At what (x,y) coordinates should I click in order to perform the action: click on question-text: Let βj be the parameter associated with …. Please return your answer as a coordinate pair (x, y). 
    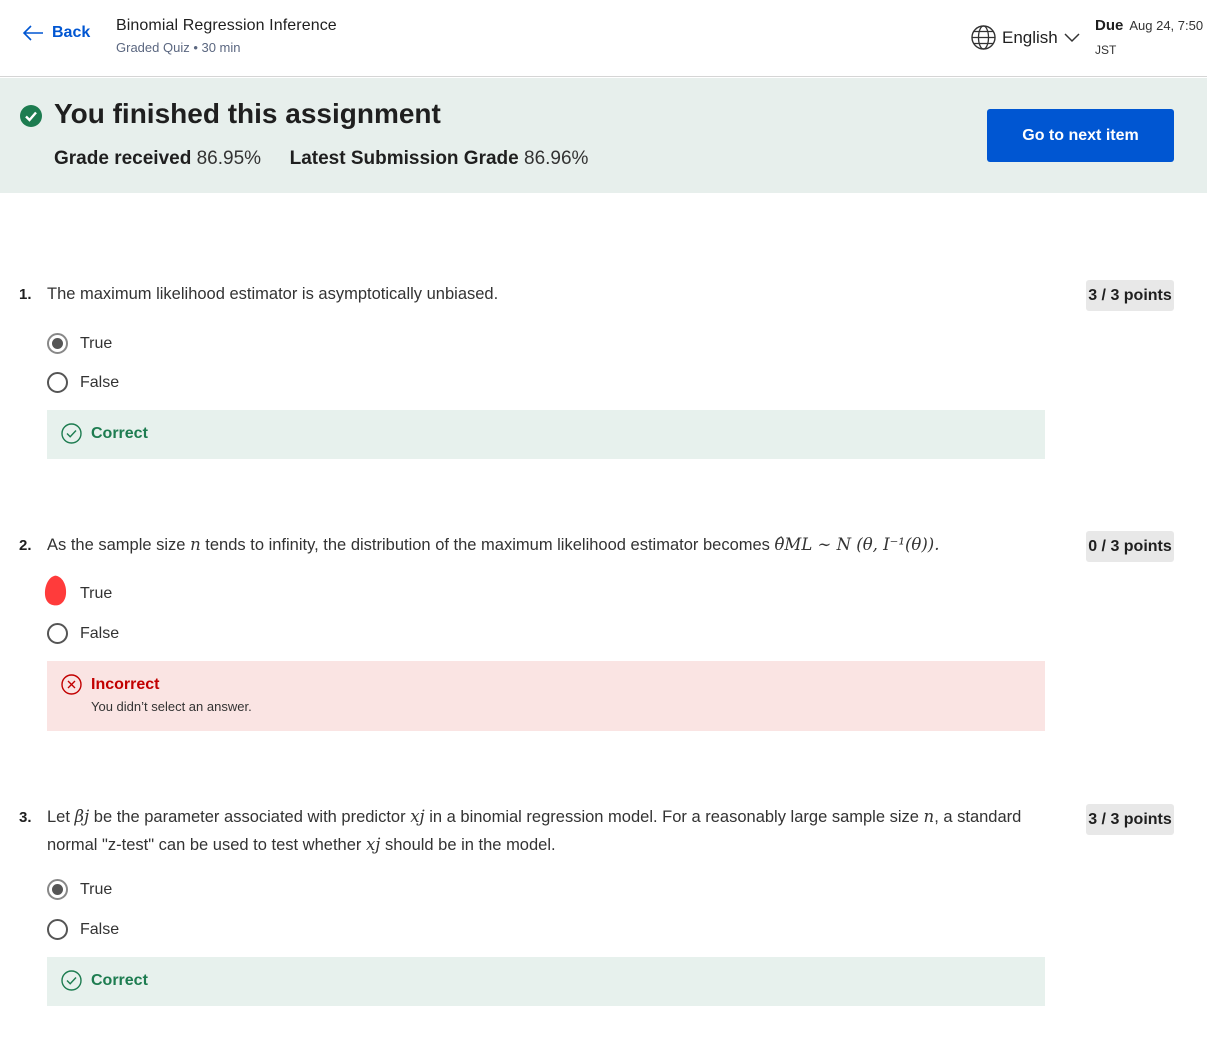
    Looking at the image, I should click on (534, 830).